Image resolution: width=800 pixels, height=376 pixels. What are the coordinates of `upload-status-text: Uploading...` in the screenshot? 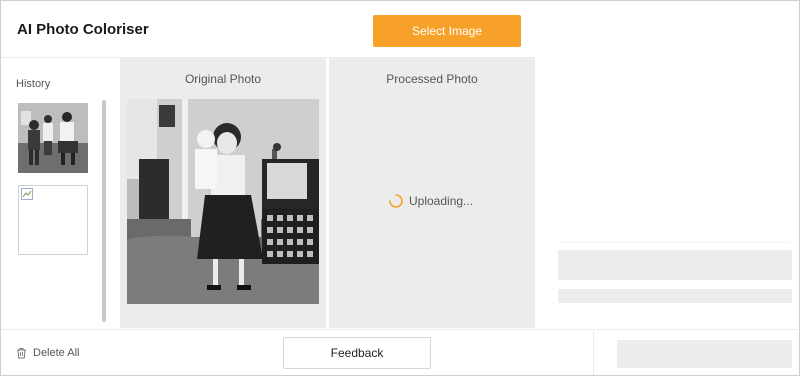 It's located at (441, 201).